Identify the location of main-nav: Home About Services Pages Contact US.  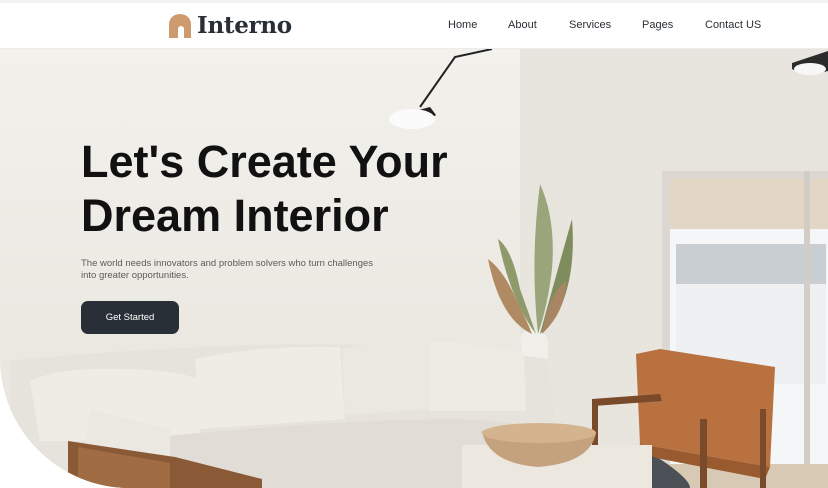
(414, 25).